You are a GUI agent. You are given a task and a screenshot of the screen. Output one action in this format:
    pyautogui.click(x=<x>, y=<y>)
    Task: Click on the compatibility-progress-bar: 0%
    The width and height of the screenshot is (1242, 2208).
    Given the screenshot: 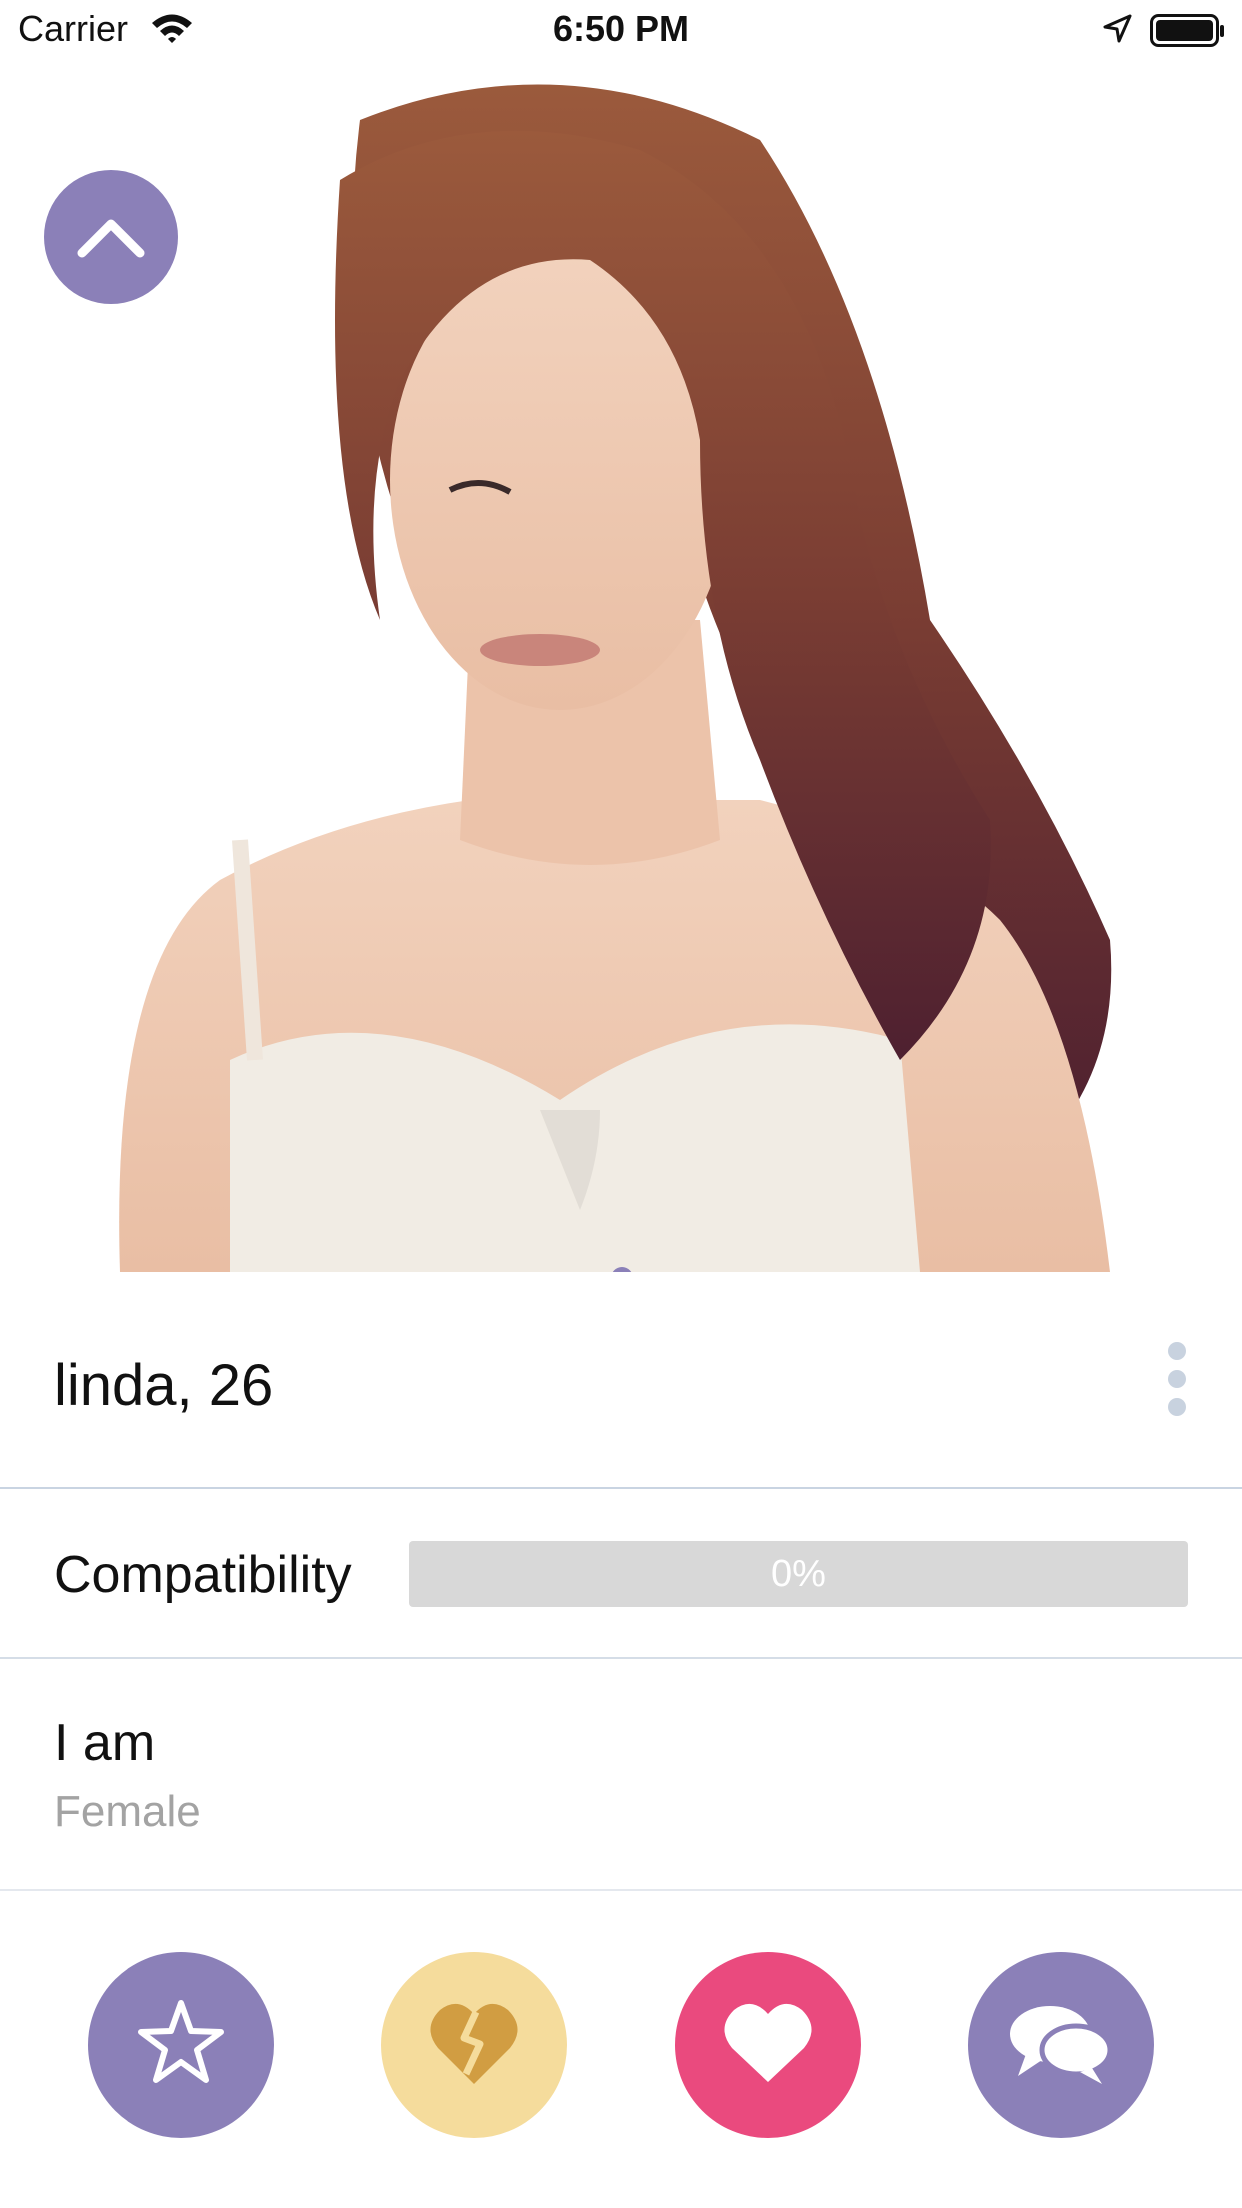 What is the action you would take?
    pyautogui.click(x=798, y=1574)
    